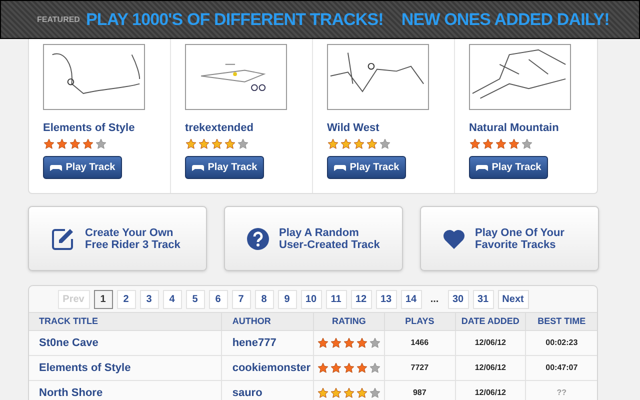 The width and height of the screenshot is (640, 400). What do you see at coordinates (195, 299) in the screenshot?
I see `page-button: 5` at bounding box center [195, 299].